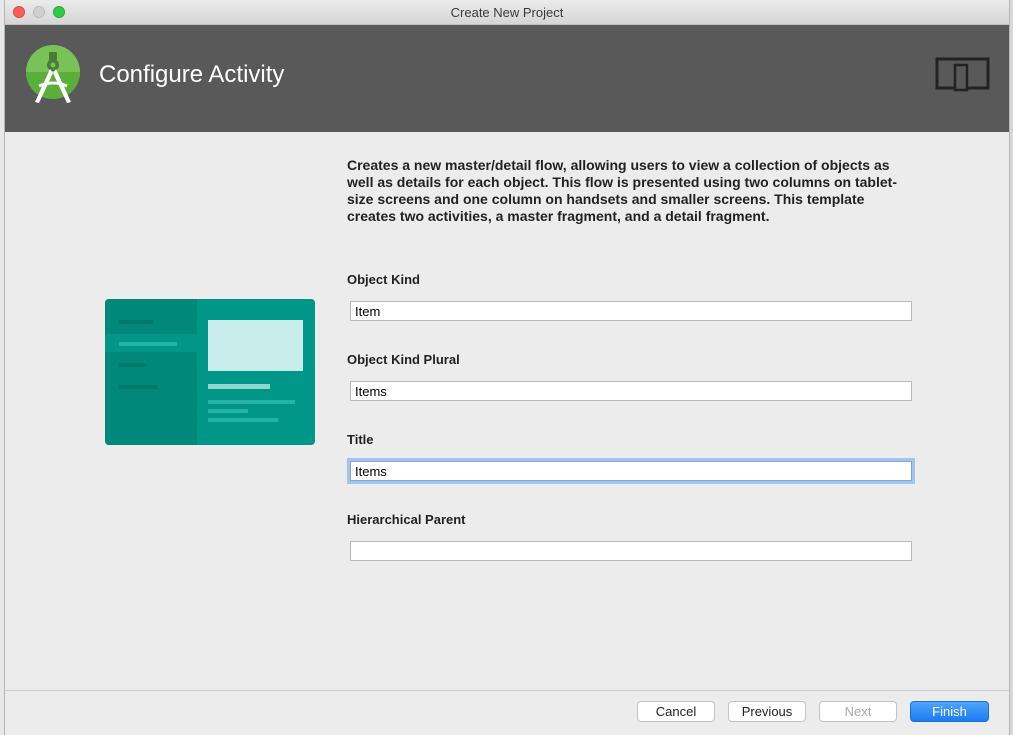  Describe the element at coordinates (360, 439) in the screenshot. I see `title-label: Title` at that location.